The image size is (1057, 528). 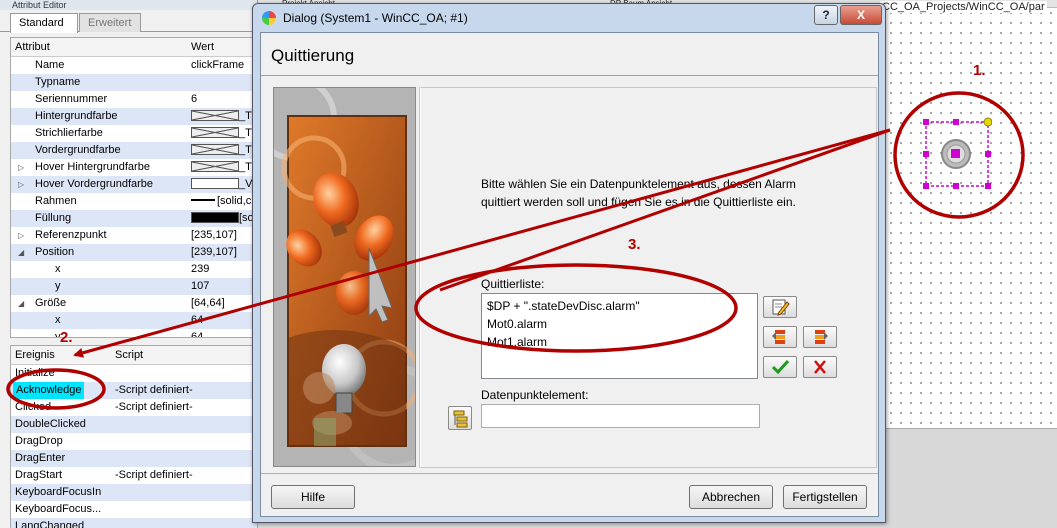 What do you see at coordinates (134, 333) in the screenshot?
I see `attribute-row: y 64` at bounding box center [134, 333].